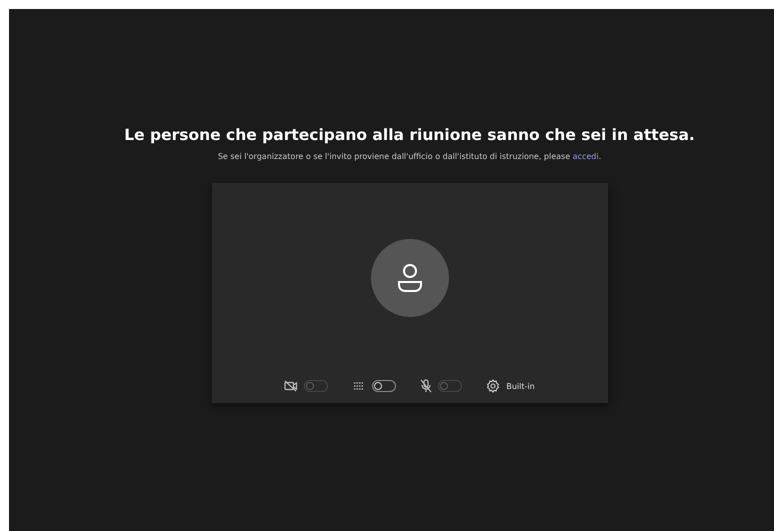 This screenshot has height=531, width=774. Describe the element at coordinates (426, 386) in the screenshot. I see `mic-off-icon` at that location.